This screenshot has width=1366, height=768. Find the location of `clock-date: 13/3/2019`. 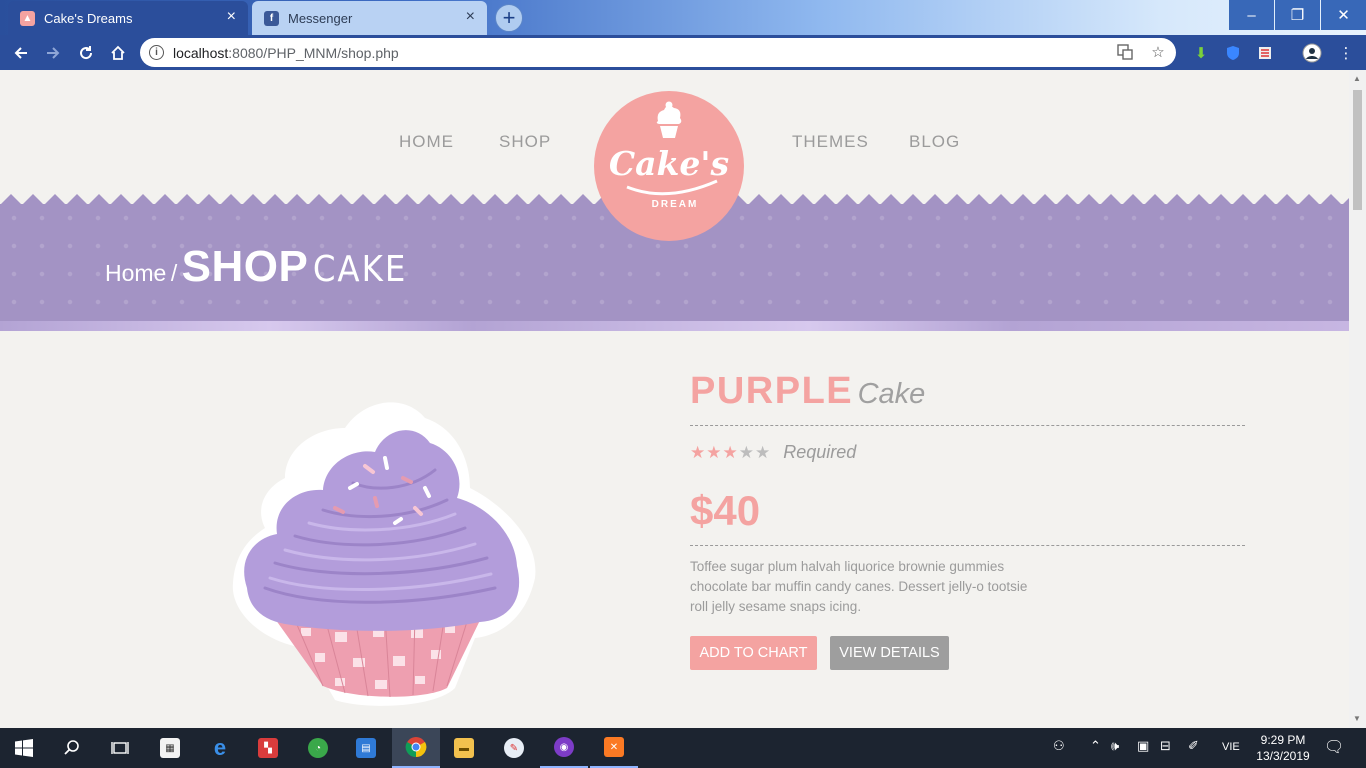

clock-date: 13/3/2019 is located at coordinates (1283, 756).